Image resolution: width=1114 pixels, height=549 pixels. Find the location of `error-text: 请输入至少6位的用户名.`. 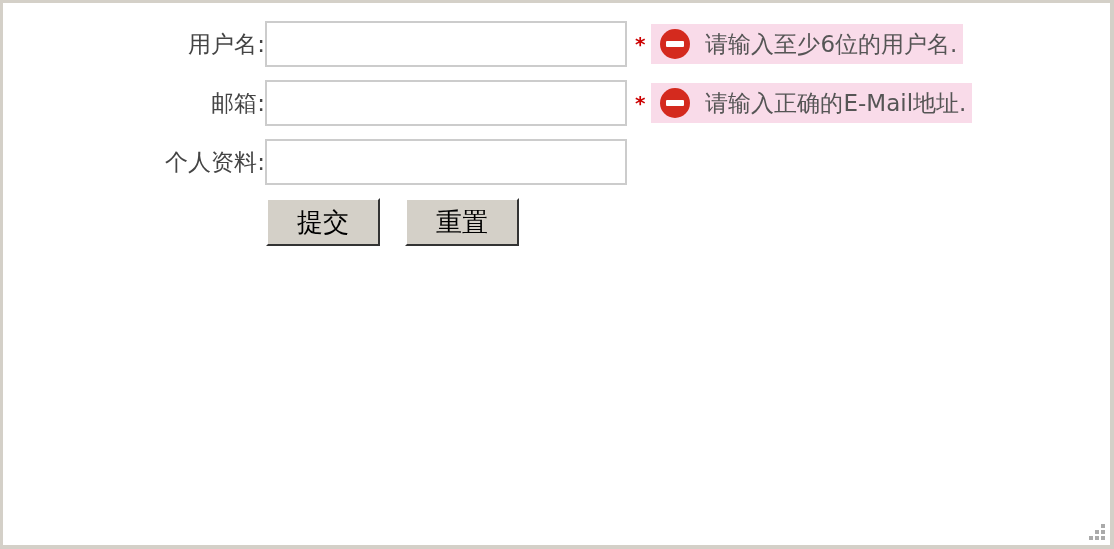

error-text: 请输入至少6位的用户名. is located at coordinates (831, 44).